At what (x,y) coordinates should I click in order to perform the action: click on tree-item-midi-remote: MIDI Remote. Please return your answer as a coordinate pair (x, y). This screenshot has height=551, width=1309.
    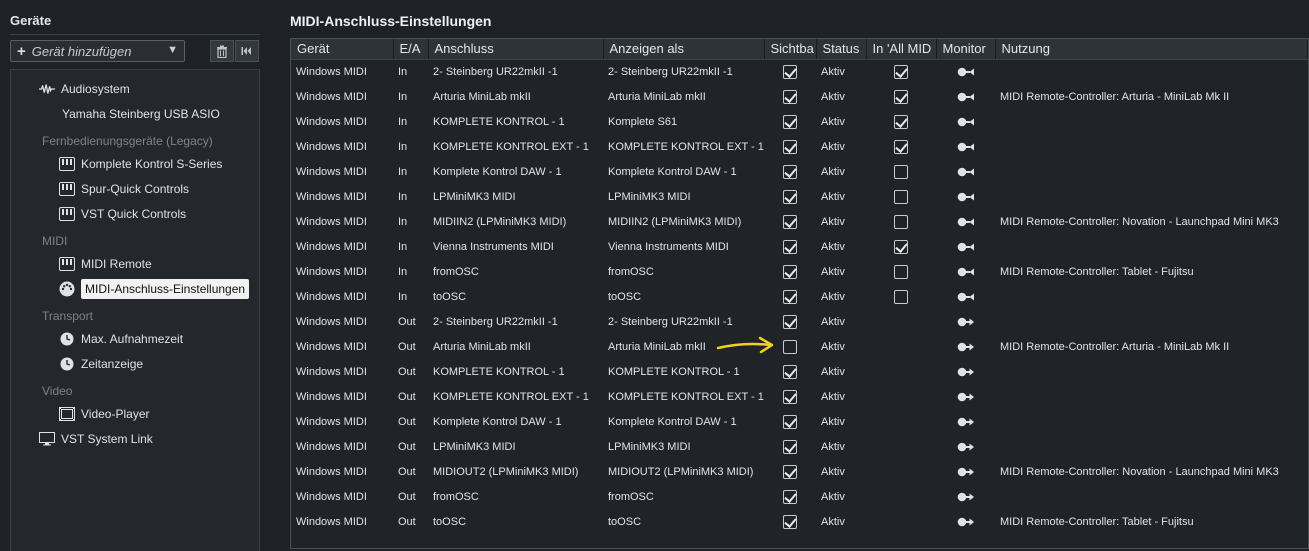
    Looking at the image, I should click on (105, 264).